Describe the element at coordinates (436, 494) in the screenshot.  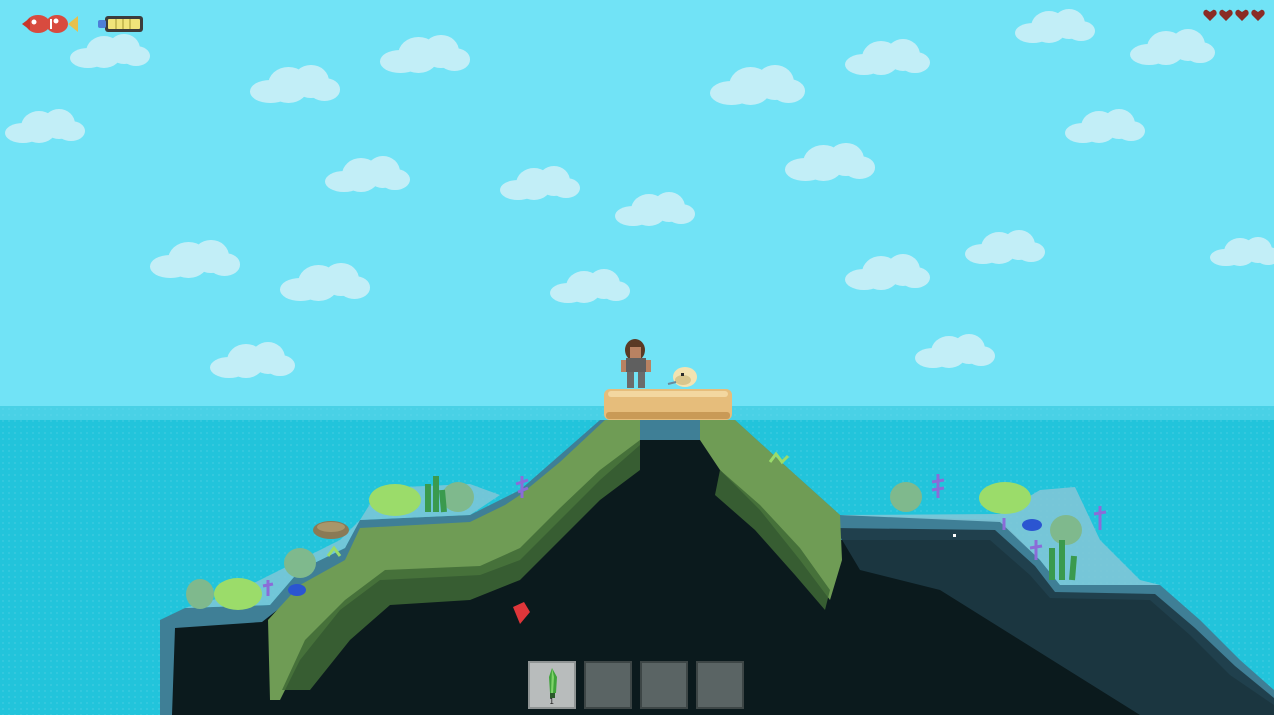
I see `kelp` at that location.